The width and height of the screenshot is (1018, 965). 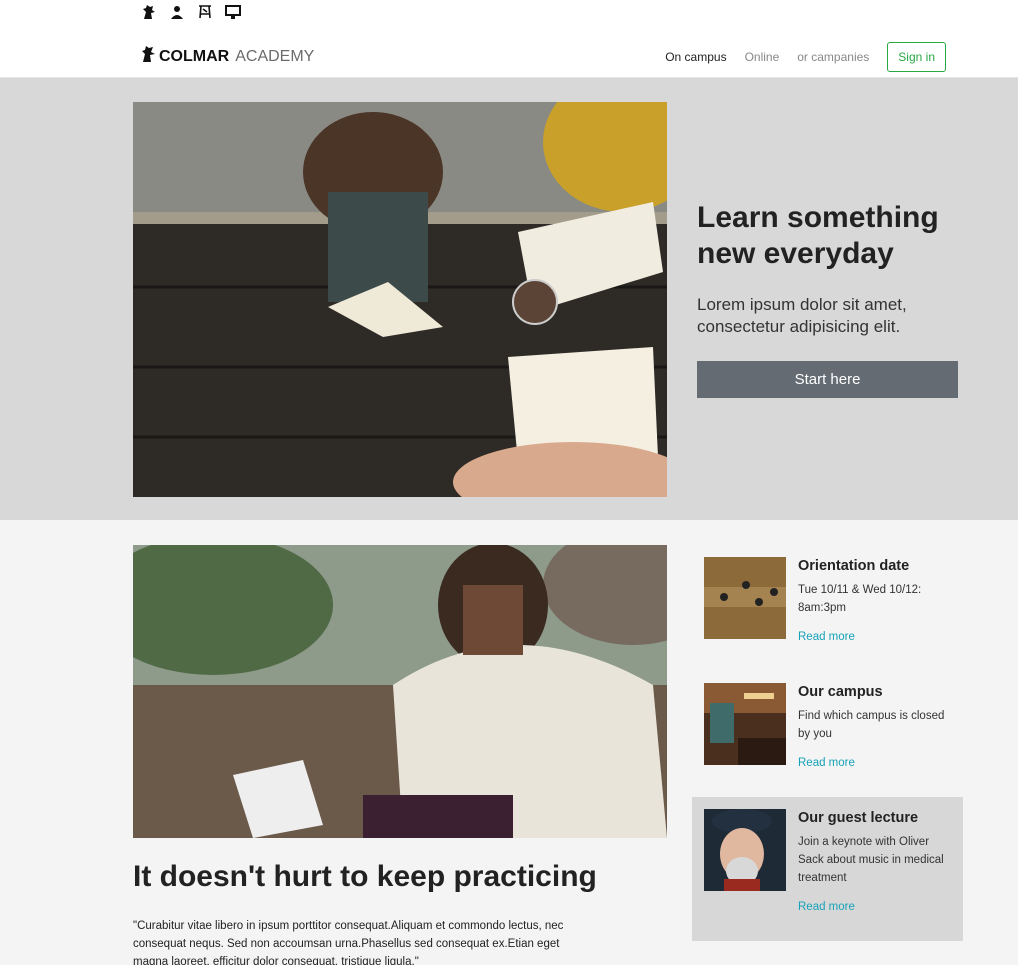 What do you see at coordinates (745, 724) in the screenshot?
I see `campus-thumbnail` at bounding box center [745, 724].